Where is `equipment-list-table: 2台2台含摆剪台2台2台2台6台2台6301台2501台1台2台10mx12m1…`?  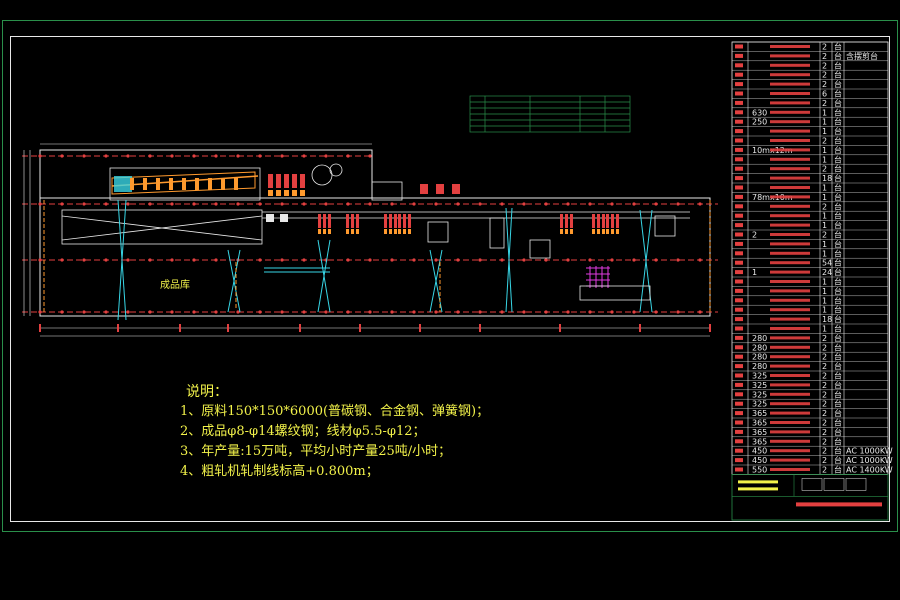
equipment-list-table: 2台2台含摆剪台2台2台2台6台2台6301台2501台1台2台10mx12m1… is located at coordinates (812, 281).